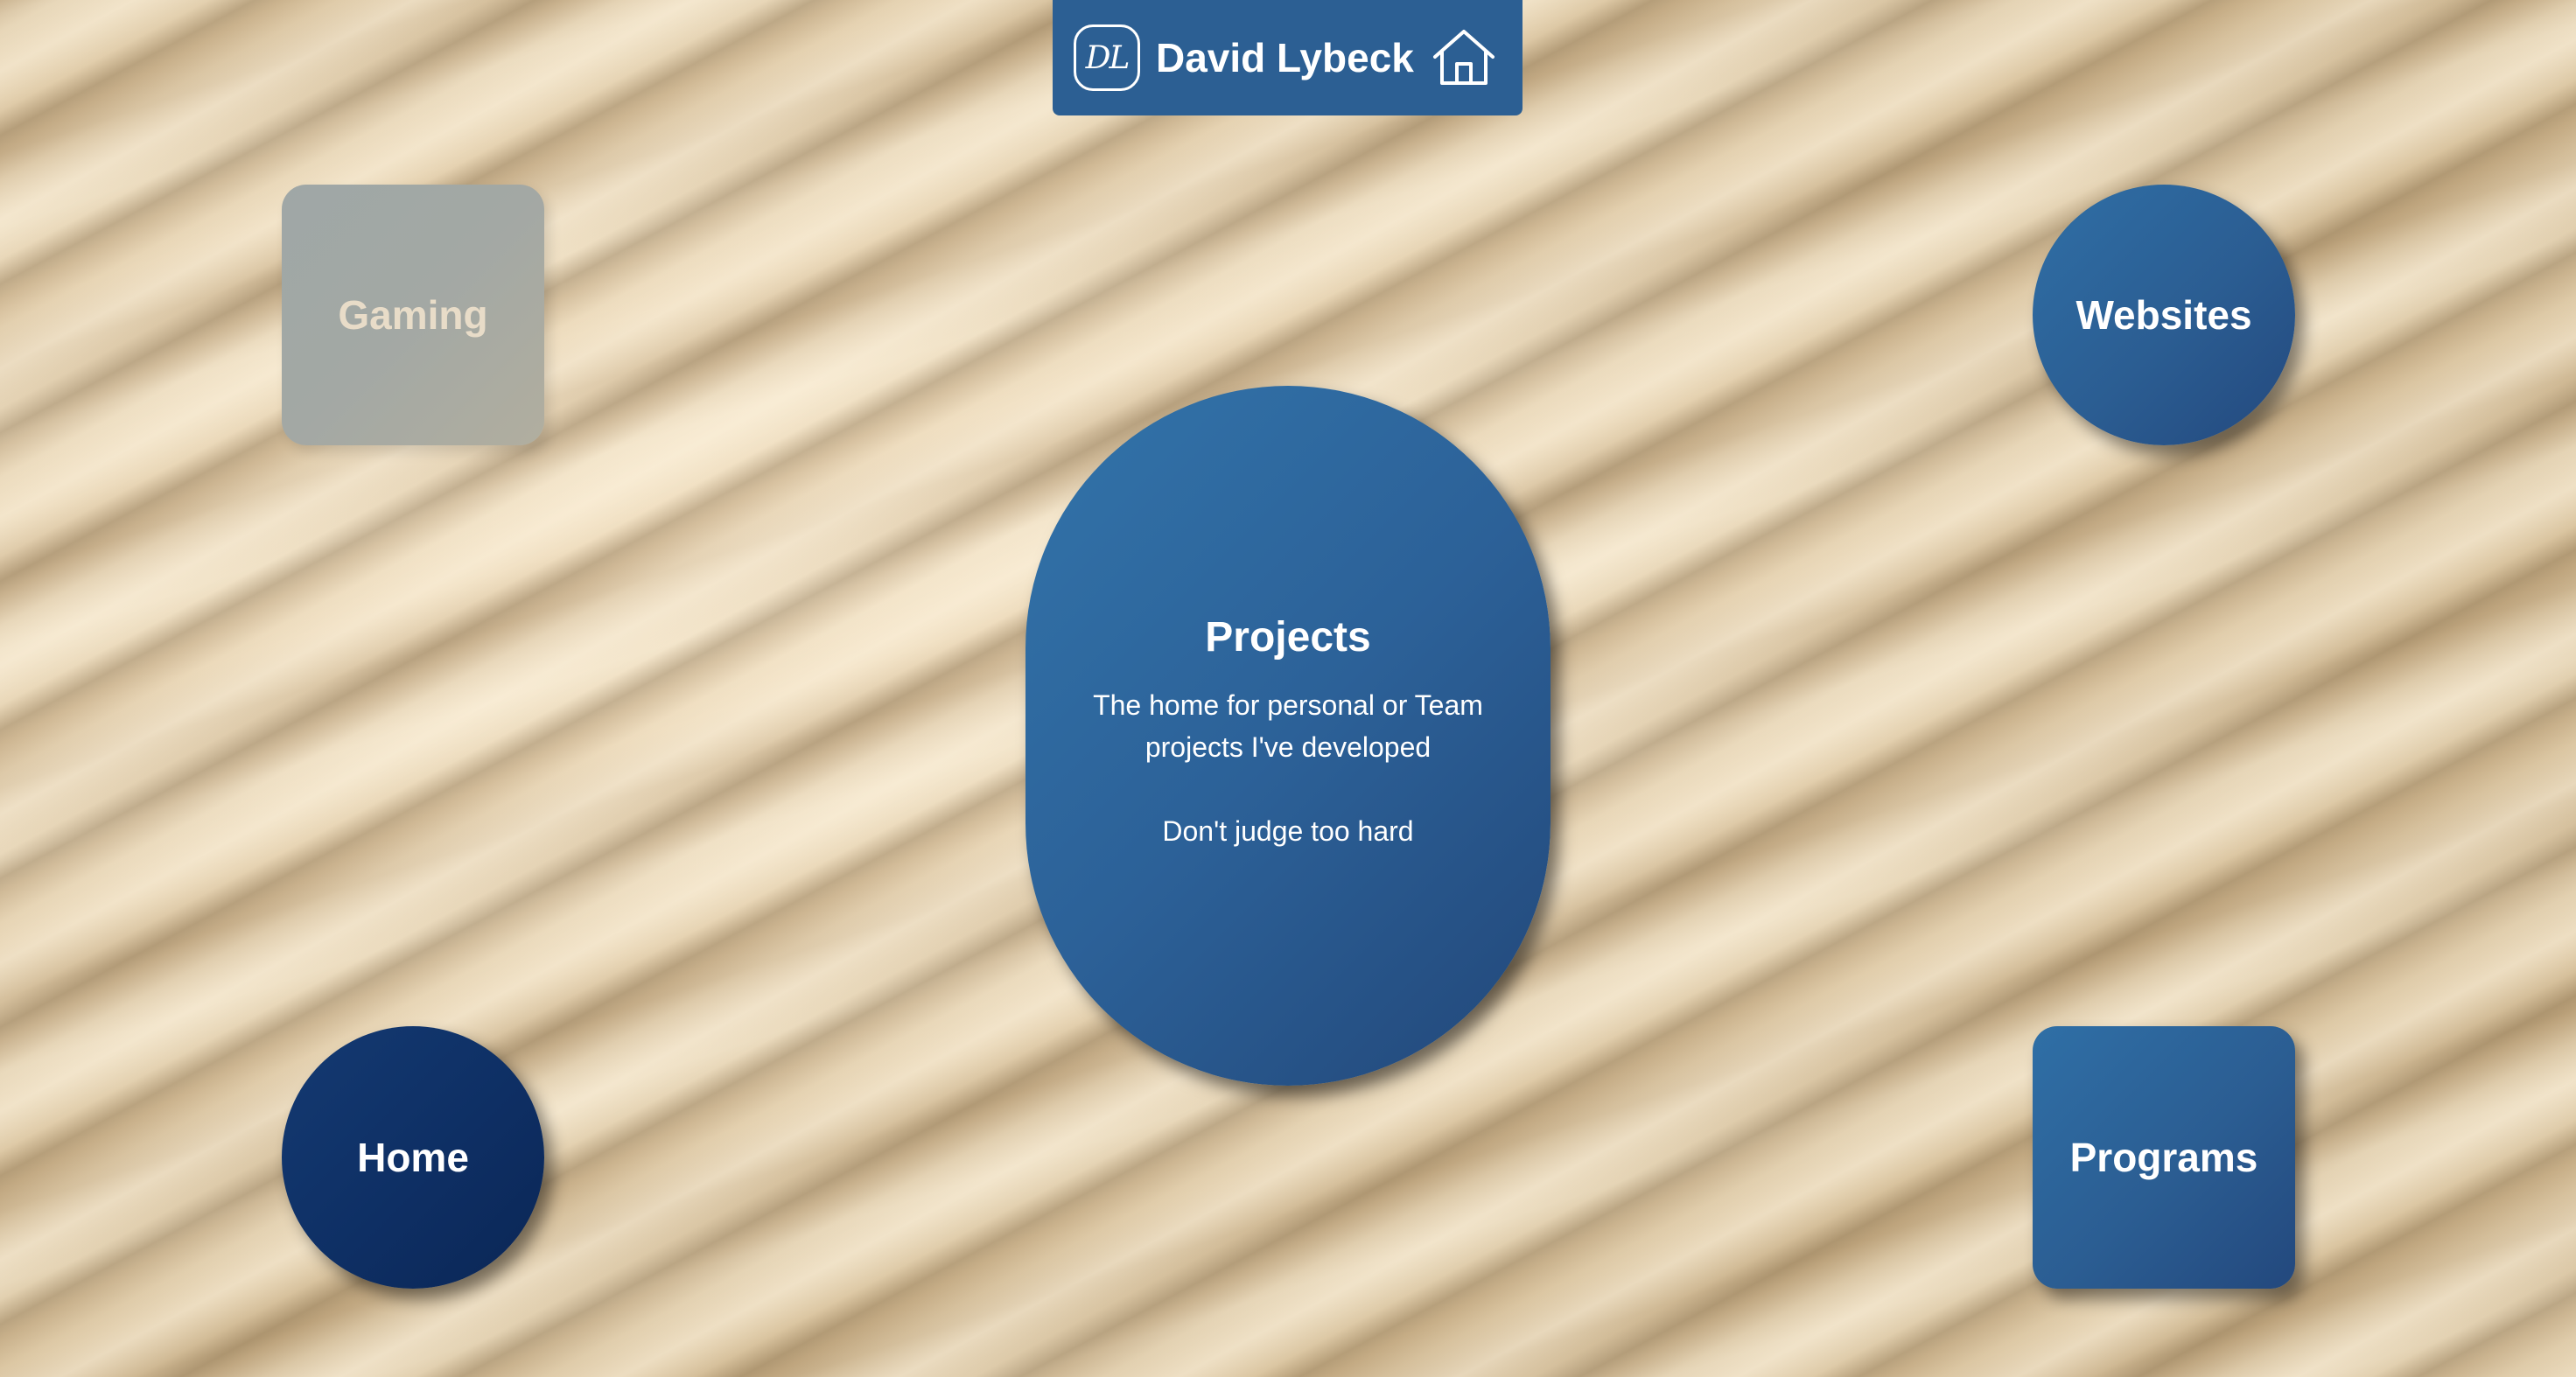 The width and height of the screenshot is (2576, 1377). Describe the element at coordinates (2164, 315) in the screenshot. I see `websites-tile: Websites` at that location.